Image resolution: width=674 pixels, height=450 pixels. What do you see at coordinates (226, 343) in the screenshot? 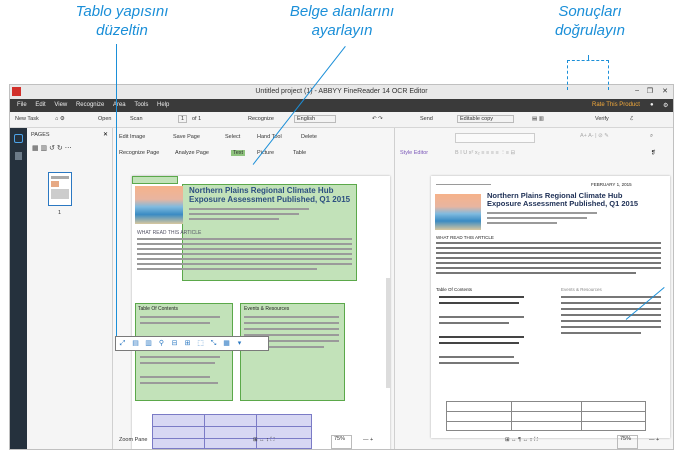
I see `table-menu-icon: ▦` at bounding box center [226, 343].